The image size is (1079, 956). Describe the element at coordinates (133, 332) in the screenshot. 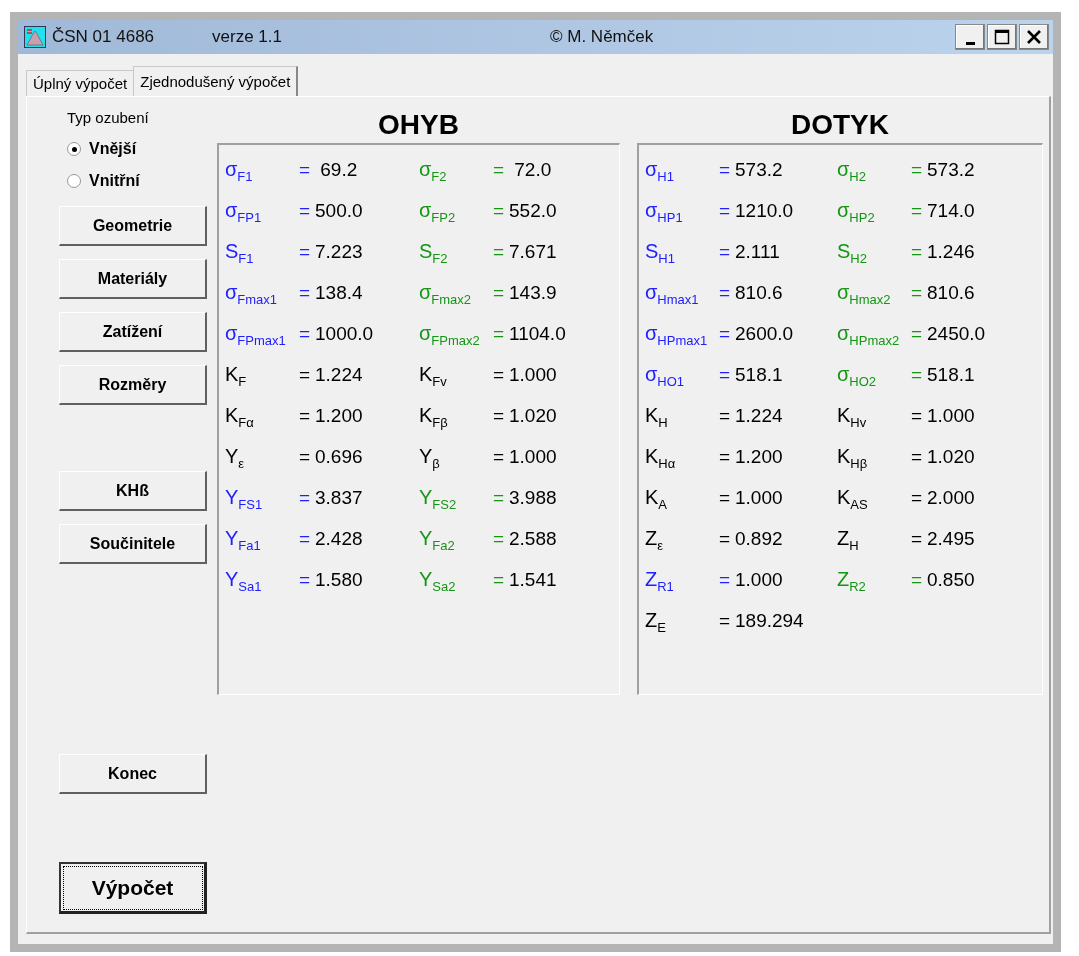

I see `action-button: Zatížení` at that location.